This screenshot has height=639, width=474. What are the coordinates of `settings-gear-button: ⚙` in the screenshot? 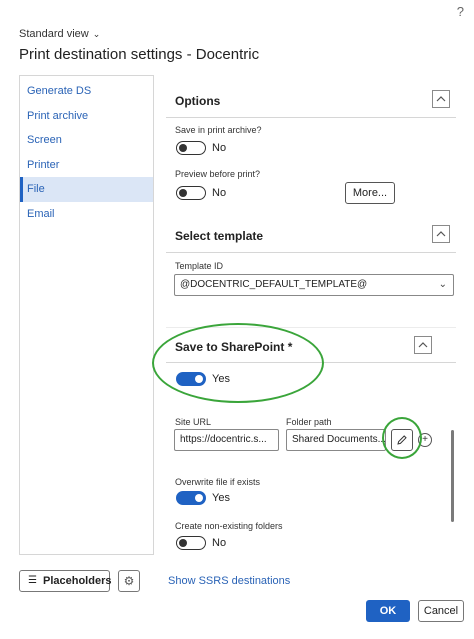 It's located at (129, 581).